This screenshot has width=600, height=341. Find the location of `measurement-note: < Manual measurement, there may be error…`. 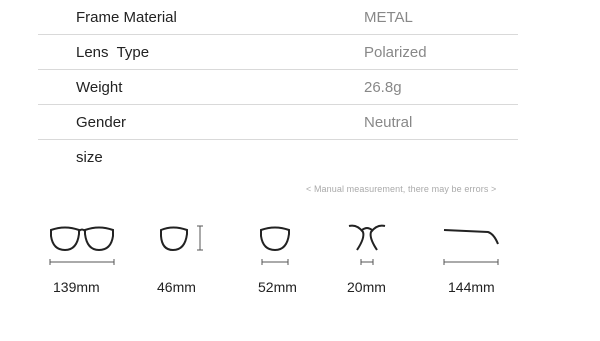

measurement-note: < Manual measurement, there may be error… is located at coordinates (401, 189).